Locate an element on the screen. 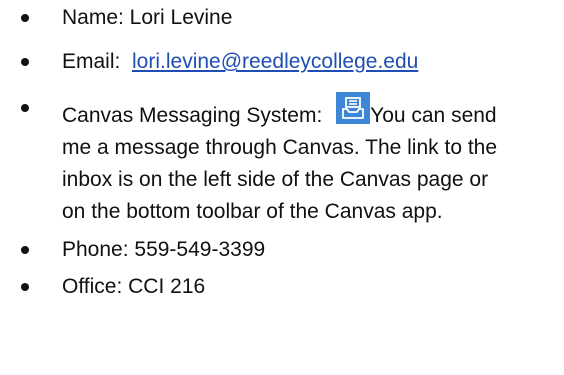 The height and width of the screenshot is (375, 564). list-item-office: Office: CCI 216 is located at coordinates (251, 287).